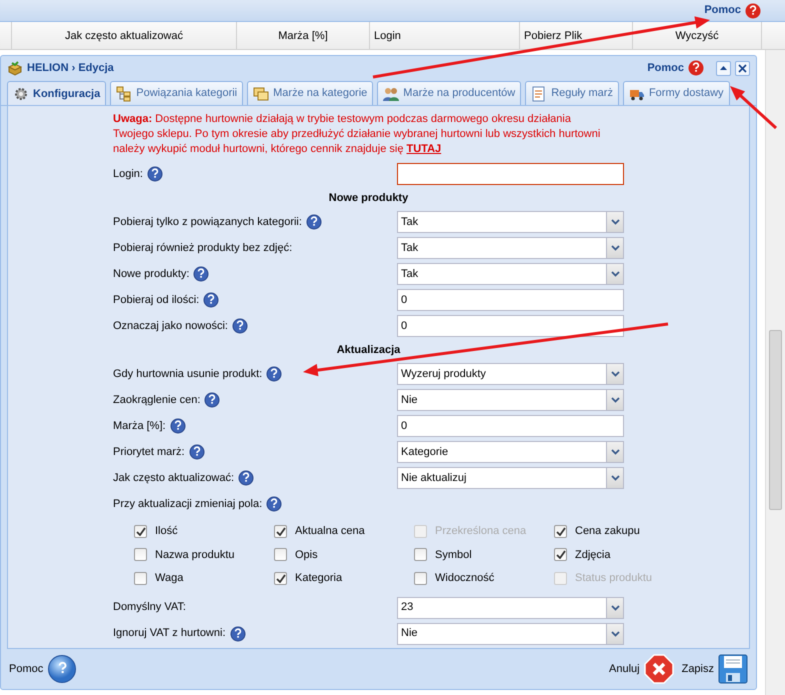 The height and width of the screenshot is (695, 785). I want to click on dropdown: Nie aktualizuj, so click(510, 478).